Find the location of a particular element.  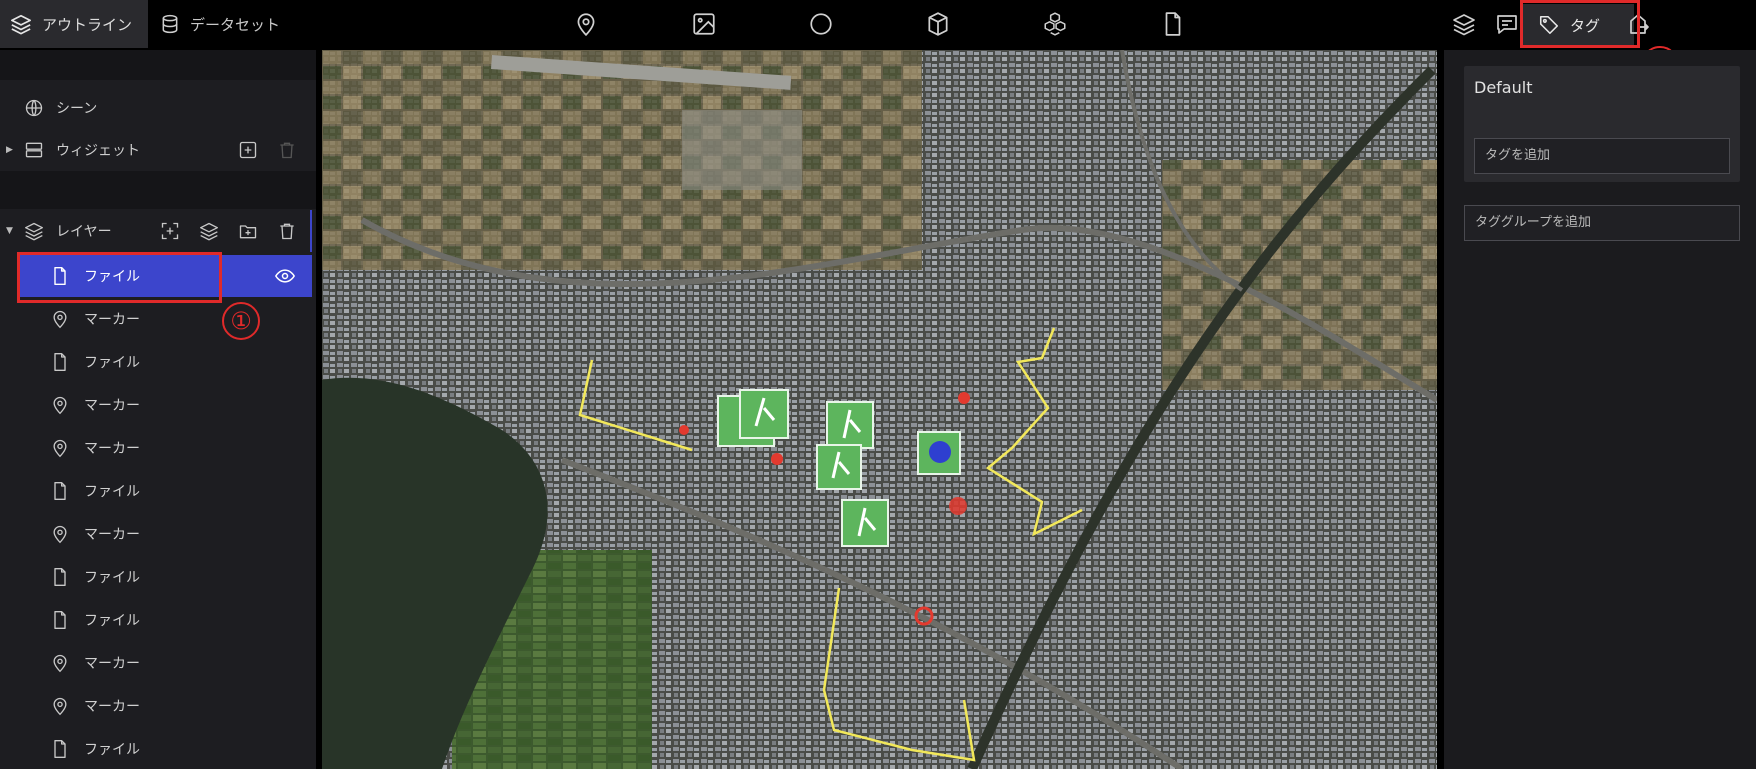

globe-icon is located at coordinates (34, 108).